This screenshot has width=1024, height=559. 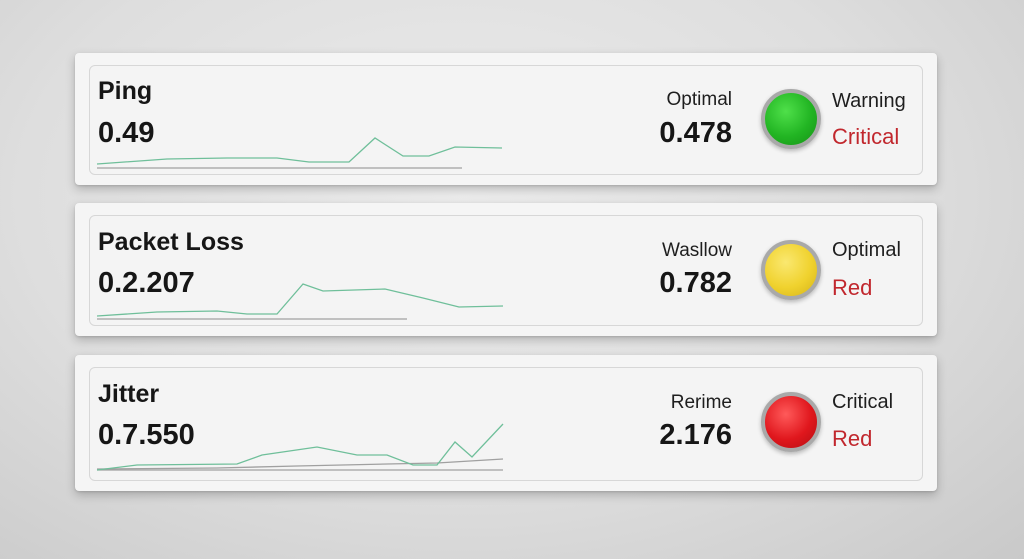 What do you see at coordinates (171, 242) in the screenshot?
I see `metric-title: Packet Loss` at bounding box center [171, 242].